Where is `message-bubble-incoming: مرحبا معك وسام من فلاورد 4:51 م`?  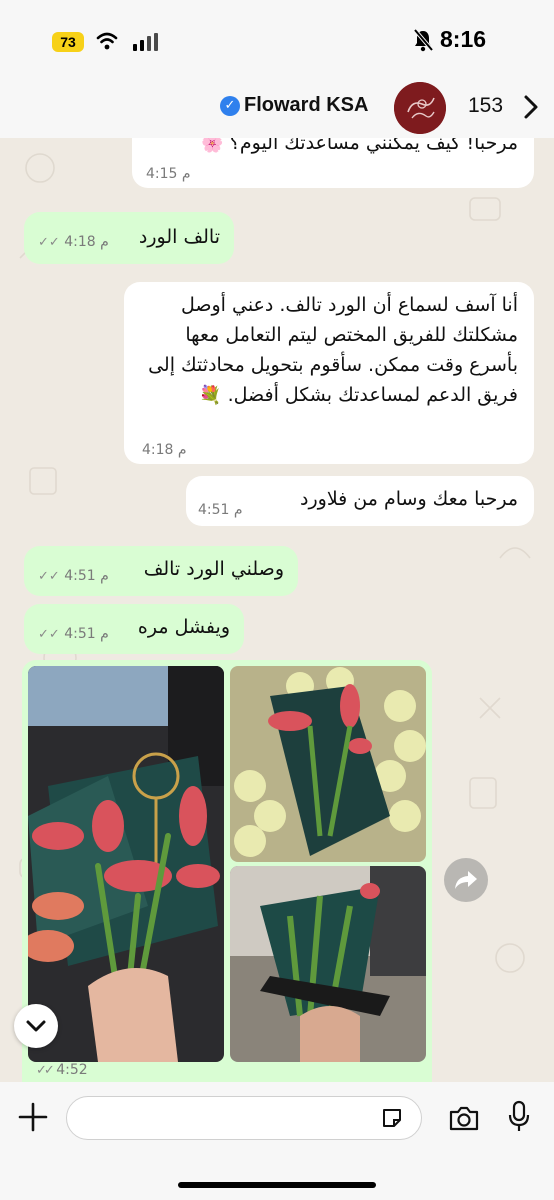 message-bubble-incoming: مرحبا معك وسام من فلاورد 4:51 م is located at coordinates (360, 501).